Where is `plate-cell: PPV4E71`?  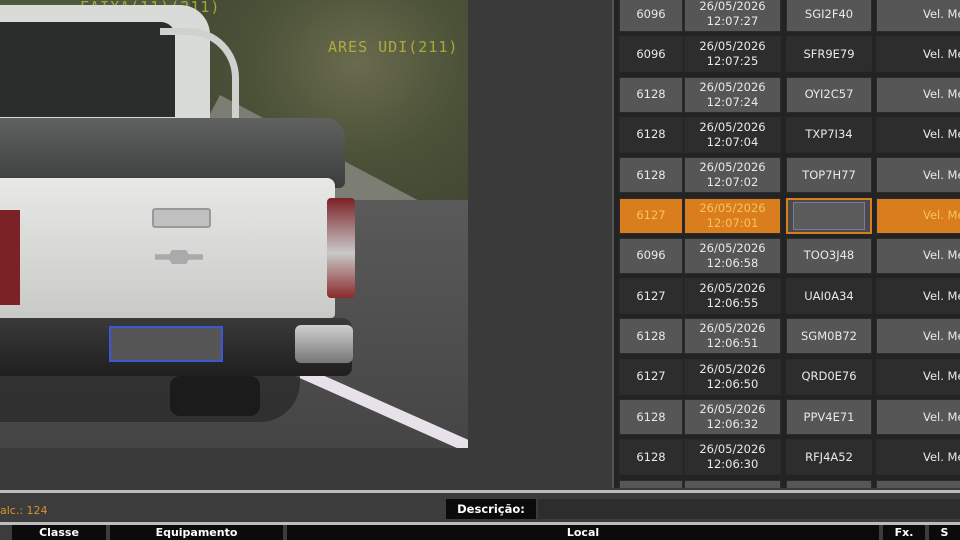
plate-cell: PPV4E71 is located at coordinates (829, 417).